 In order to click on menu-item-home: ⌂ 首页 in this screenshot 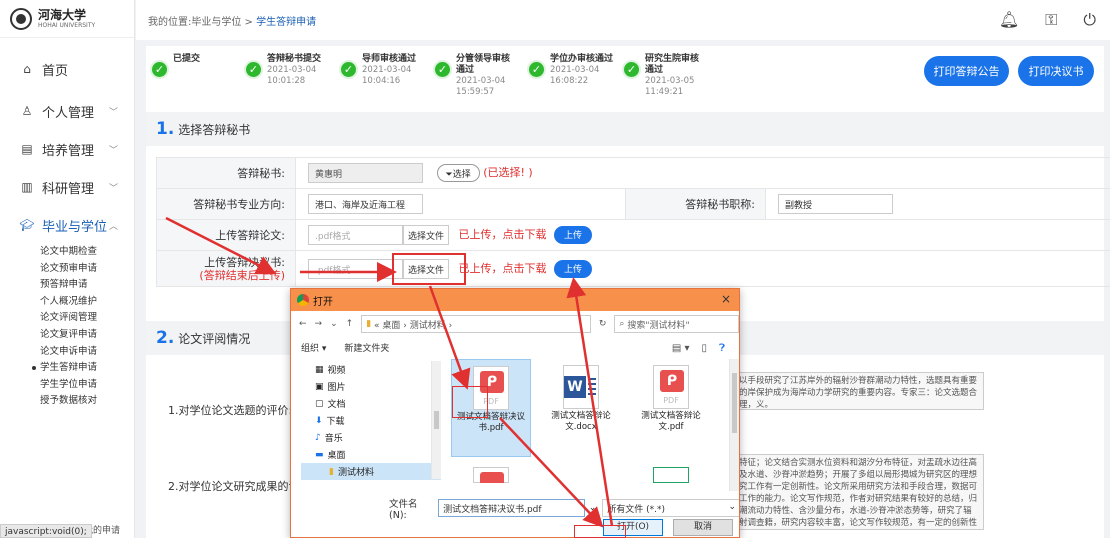, I will do `click(67, 69)`.